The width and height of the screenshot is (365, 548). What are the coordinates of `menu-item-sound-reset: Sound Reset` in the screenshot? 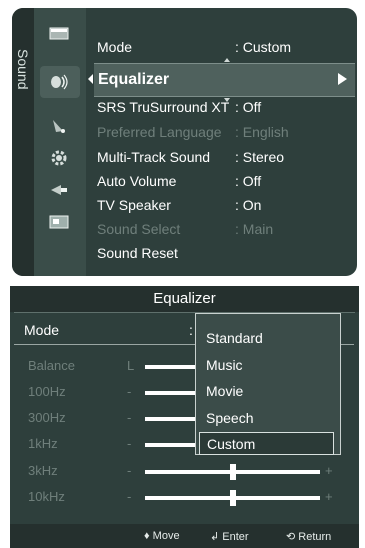 It's located at (222, 253).